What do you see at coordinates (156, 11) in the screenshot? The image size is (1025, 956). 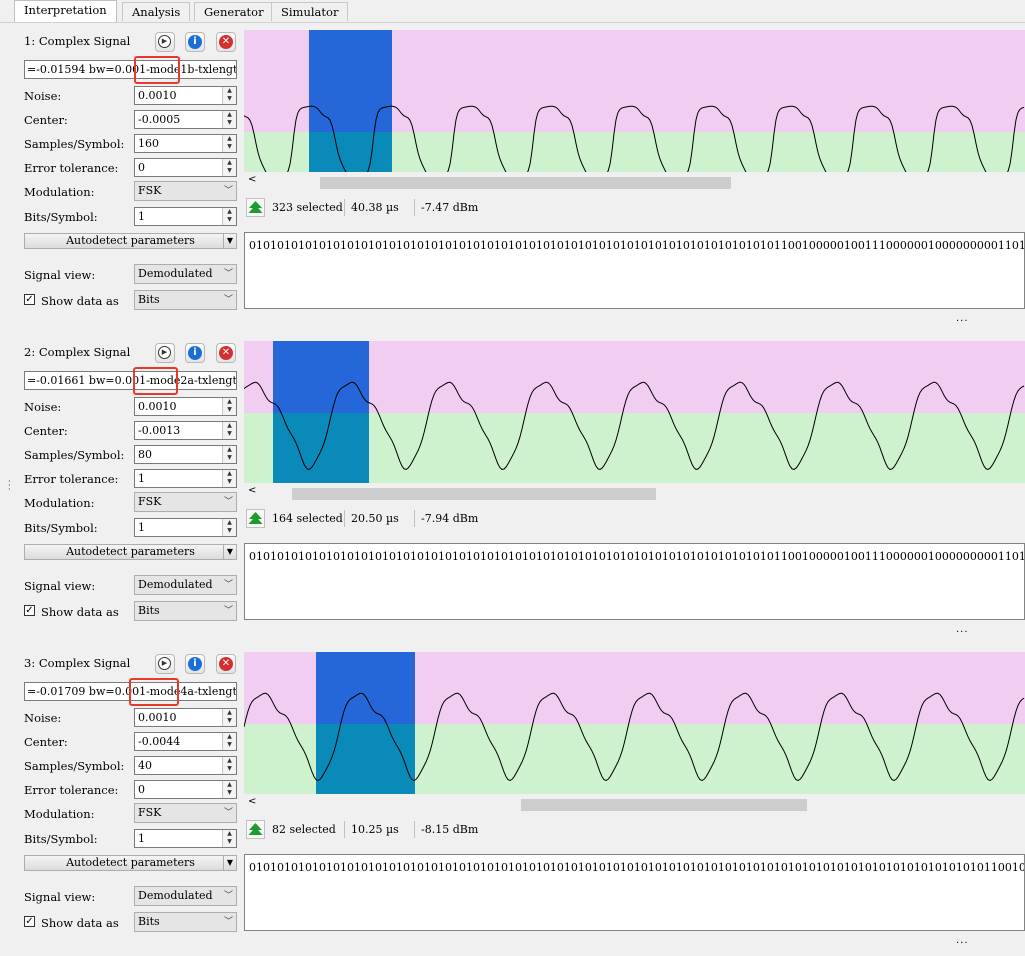 I see `tab-analysis: Analysis` at bounding box center [156, 11].